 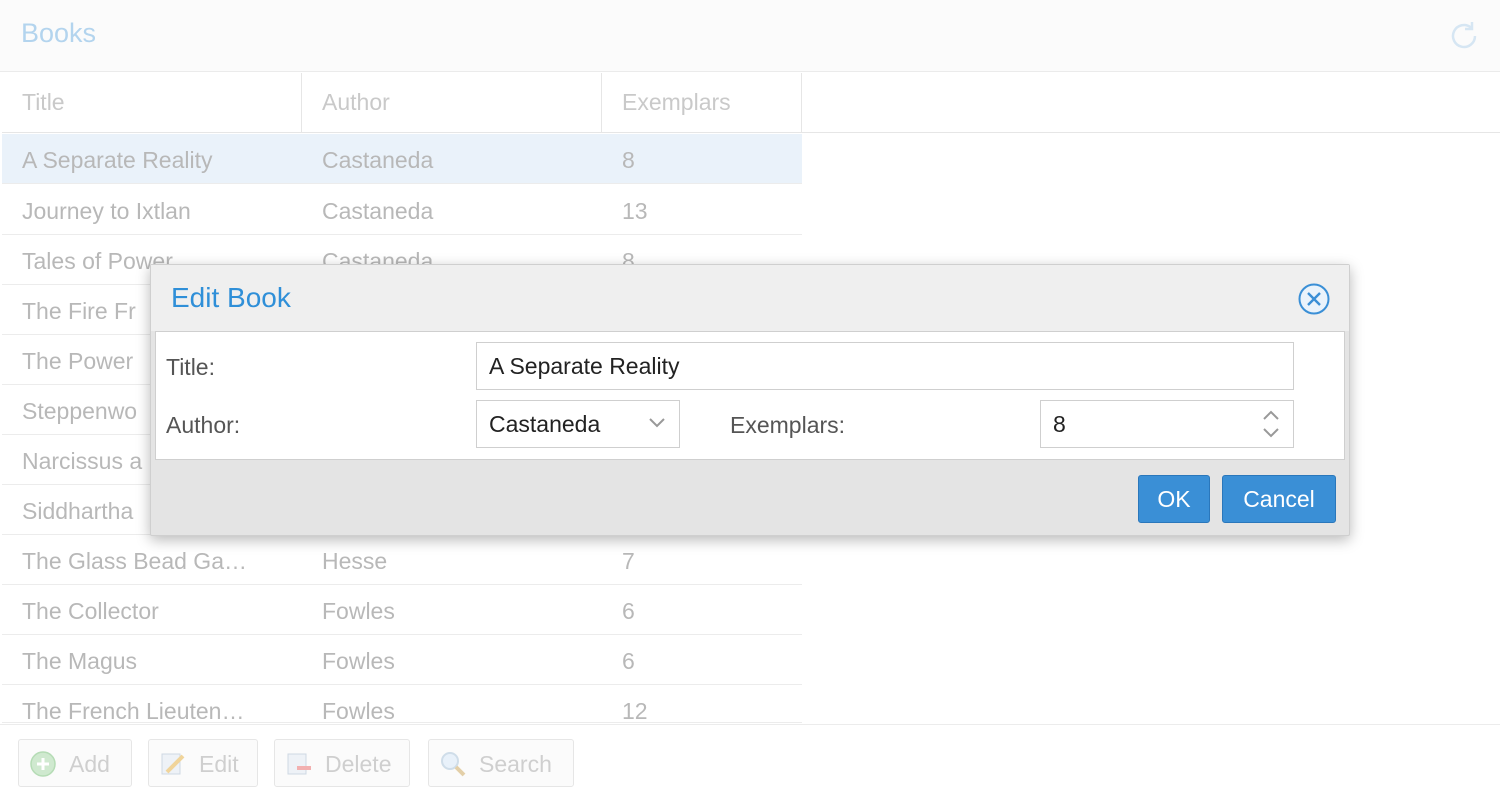 I want to click on table-row: The French Lieuten… Fowles 12, so click(x=402, y=704).